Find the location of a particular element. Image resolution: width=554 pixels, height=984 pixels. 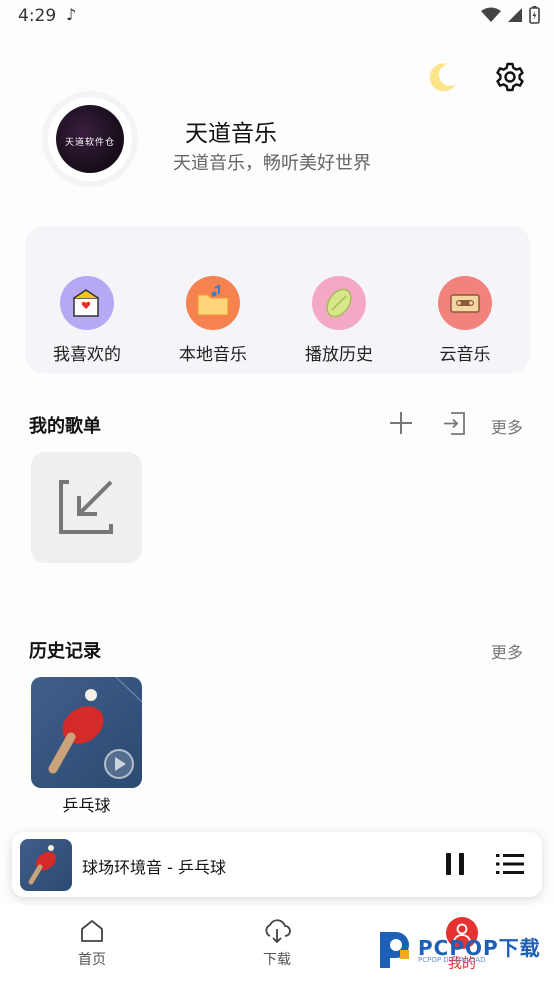

playlist-queue-icon is located at coordinates (510, 864).